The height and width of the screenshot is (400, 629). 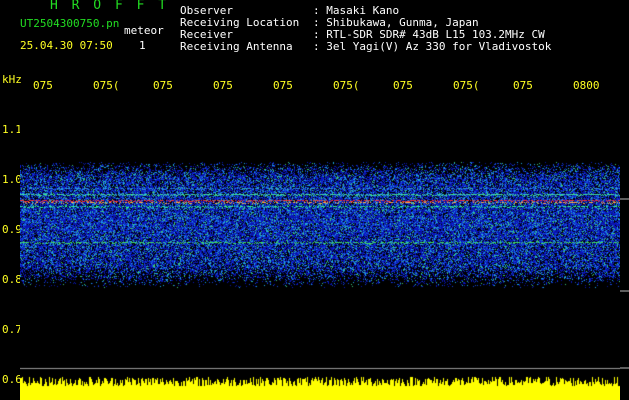 I want to click on time-tick: 0800, so click(x=586, y=85).